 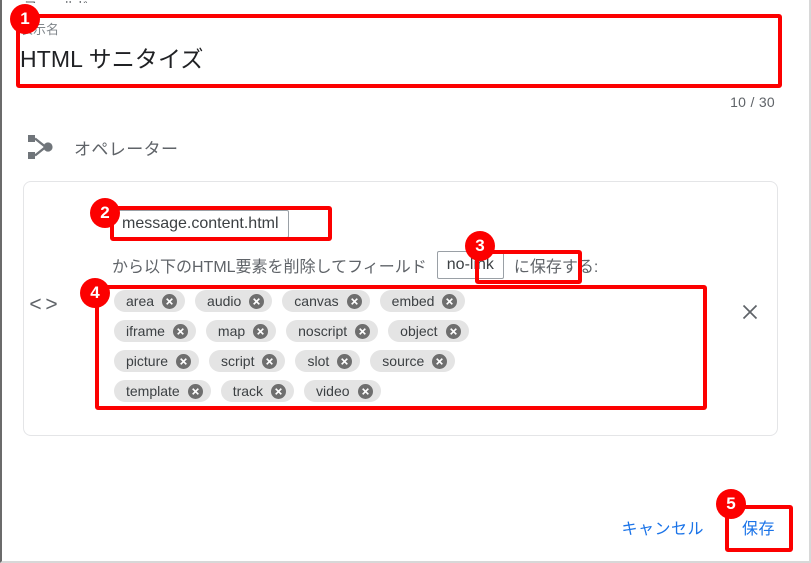 I want to click on chip-picture: picture, so click(x=157, y=361).